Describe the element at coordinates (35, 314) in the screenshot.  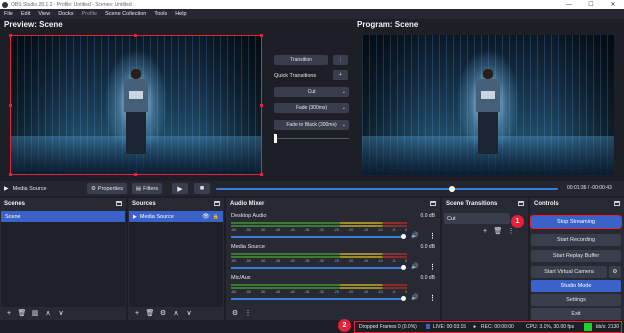
I see `filter-icon: ▥` at that location.